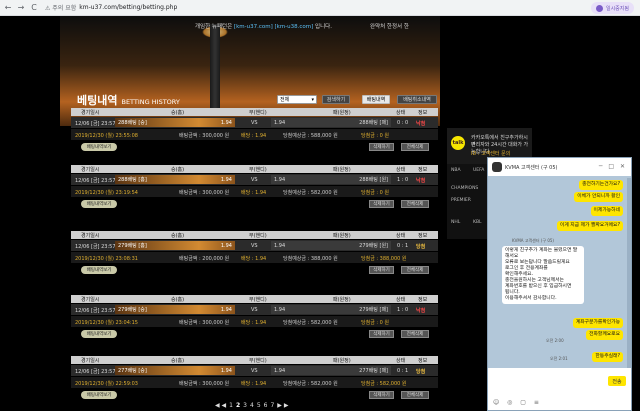  I want to click on match-date: 12/06 [금] 23:57, so click(95, 181).